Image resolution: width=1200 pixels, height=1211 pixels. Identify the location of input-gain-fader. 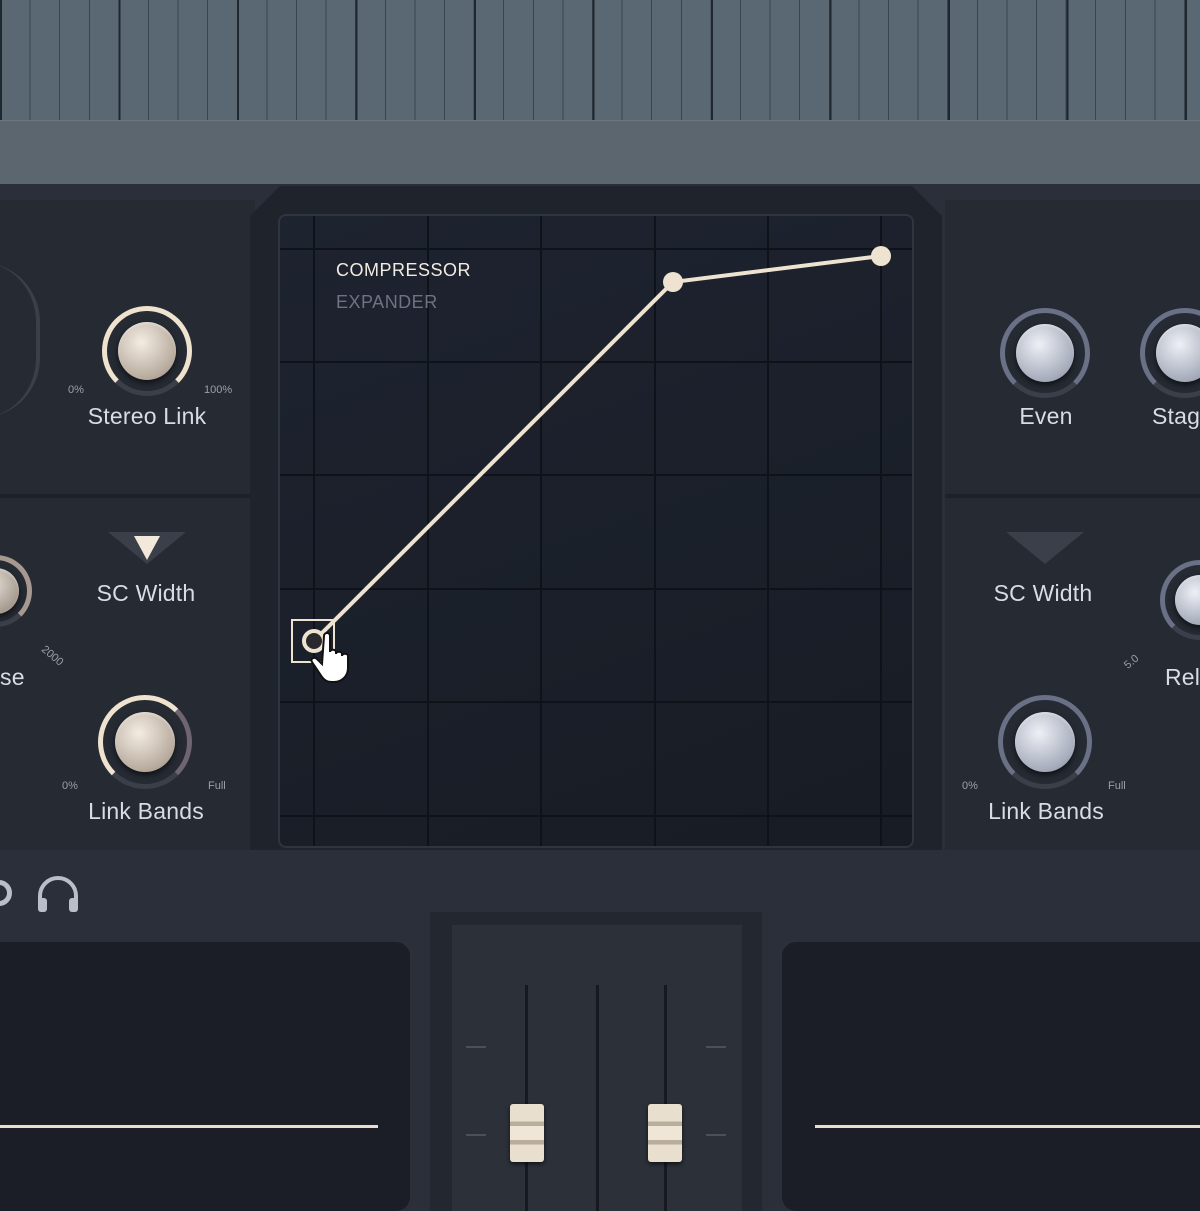
(527, 1133).